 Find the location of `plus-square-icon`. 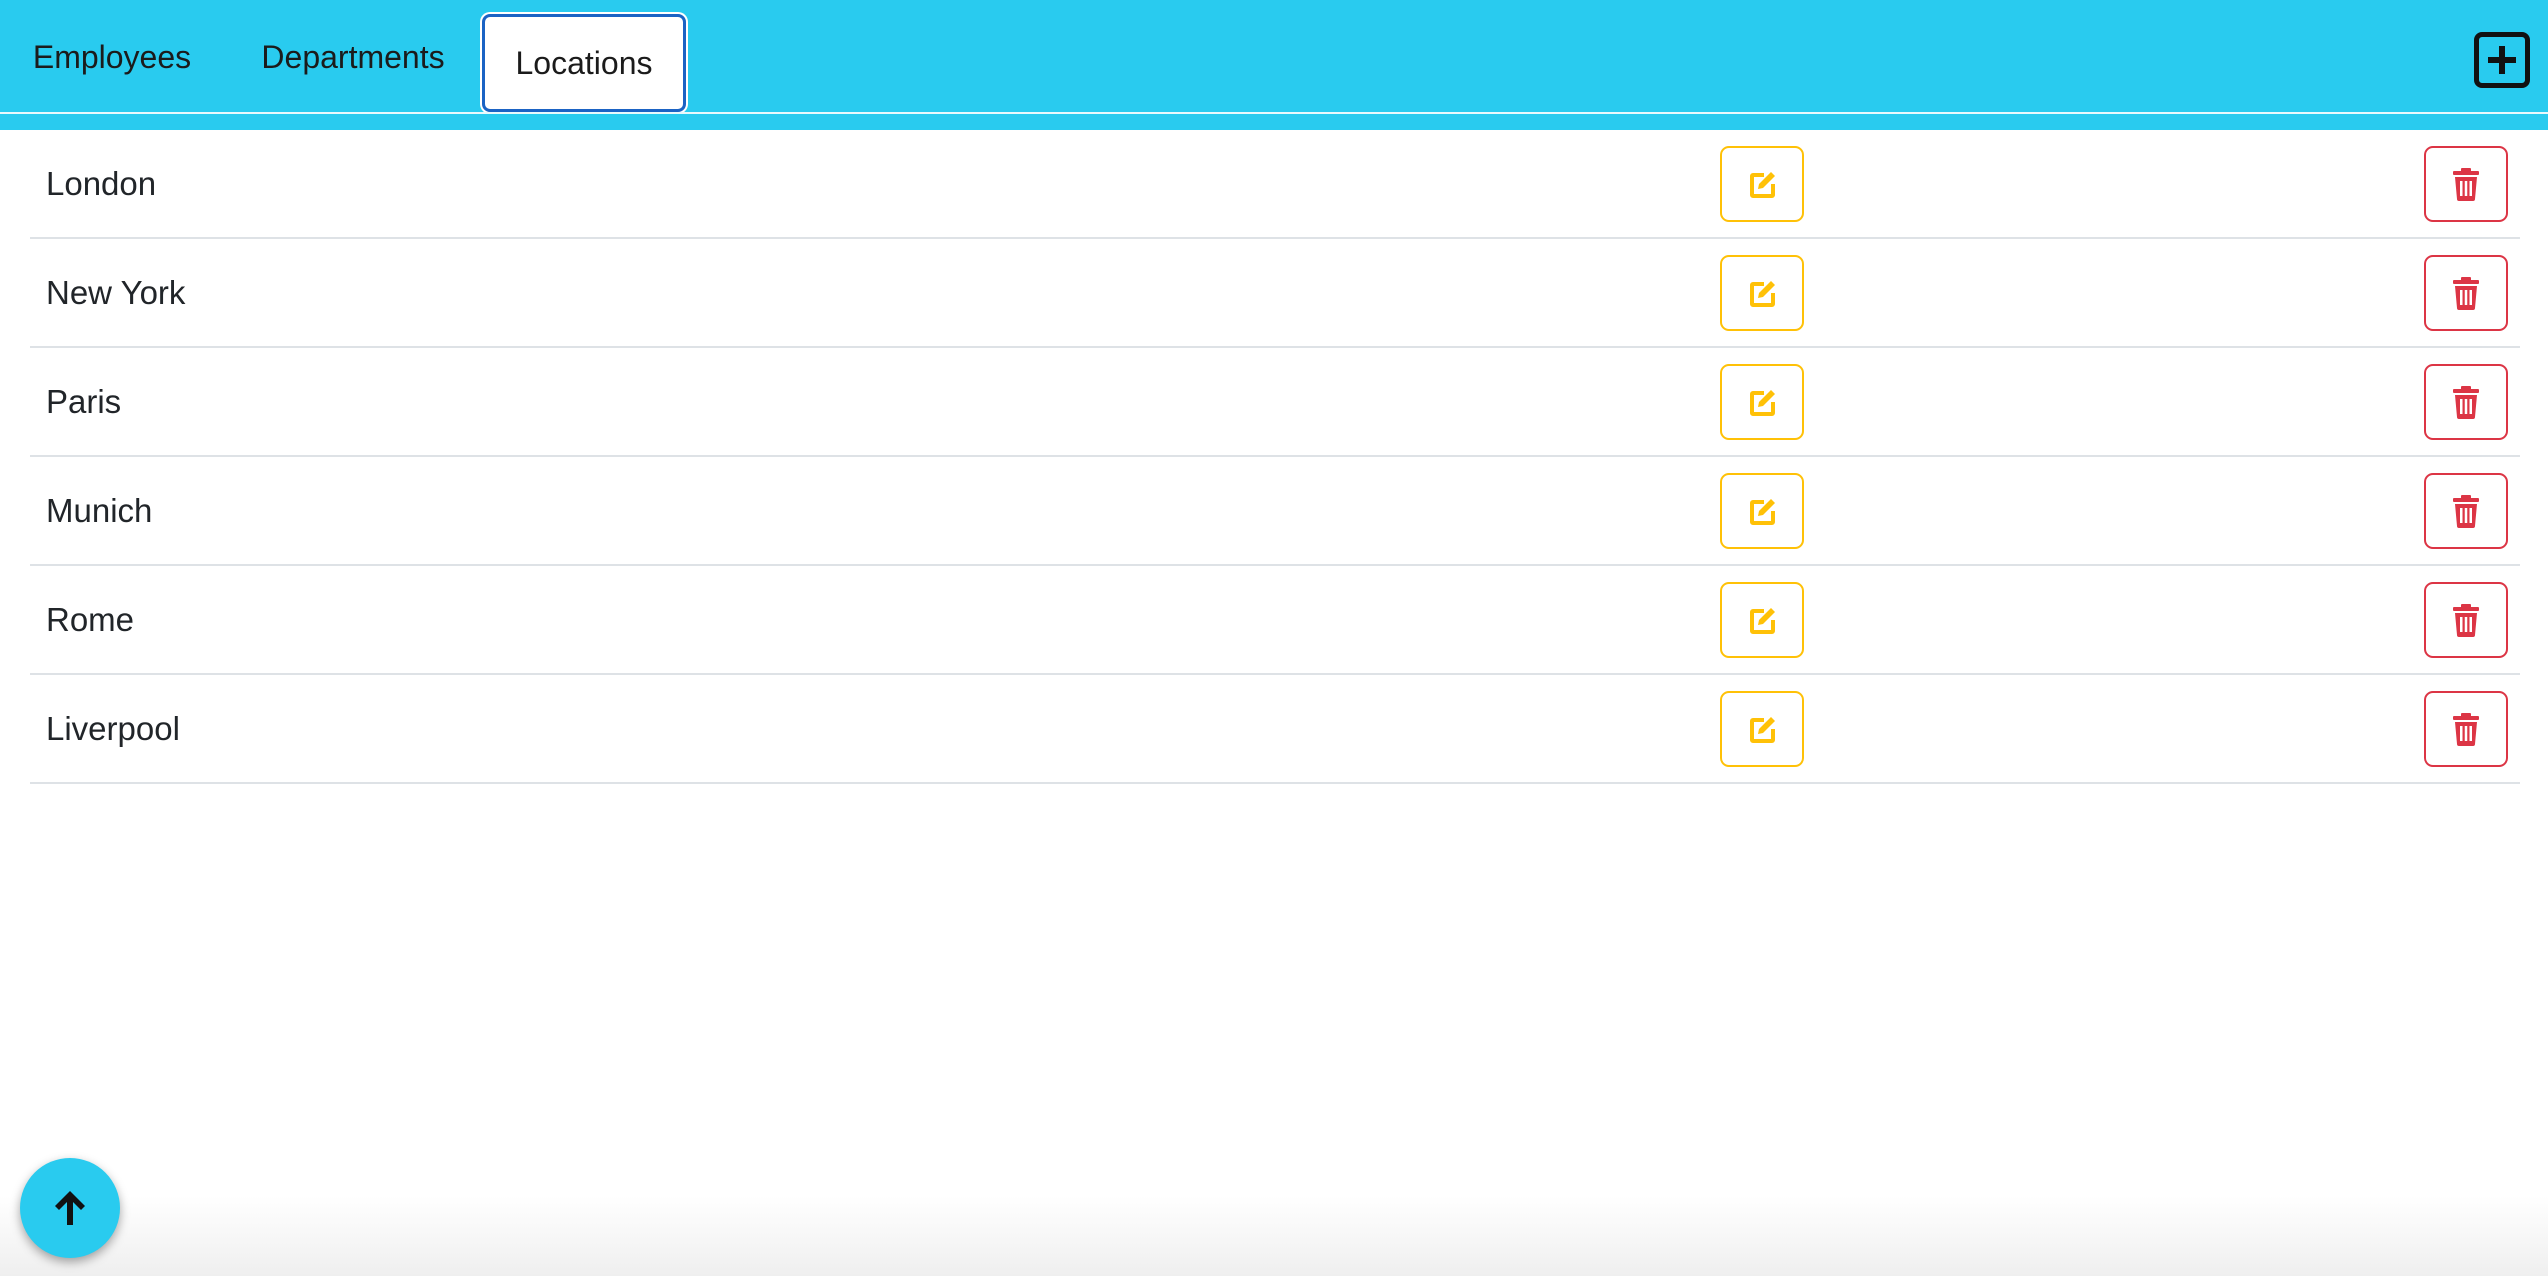

plus-square-icon is located at coordinates (2502, 60).